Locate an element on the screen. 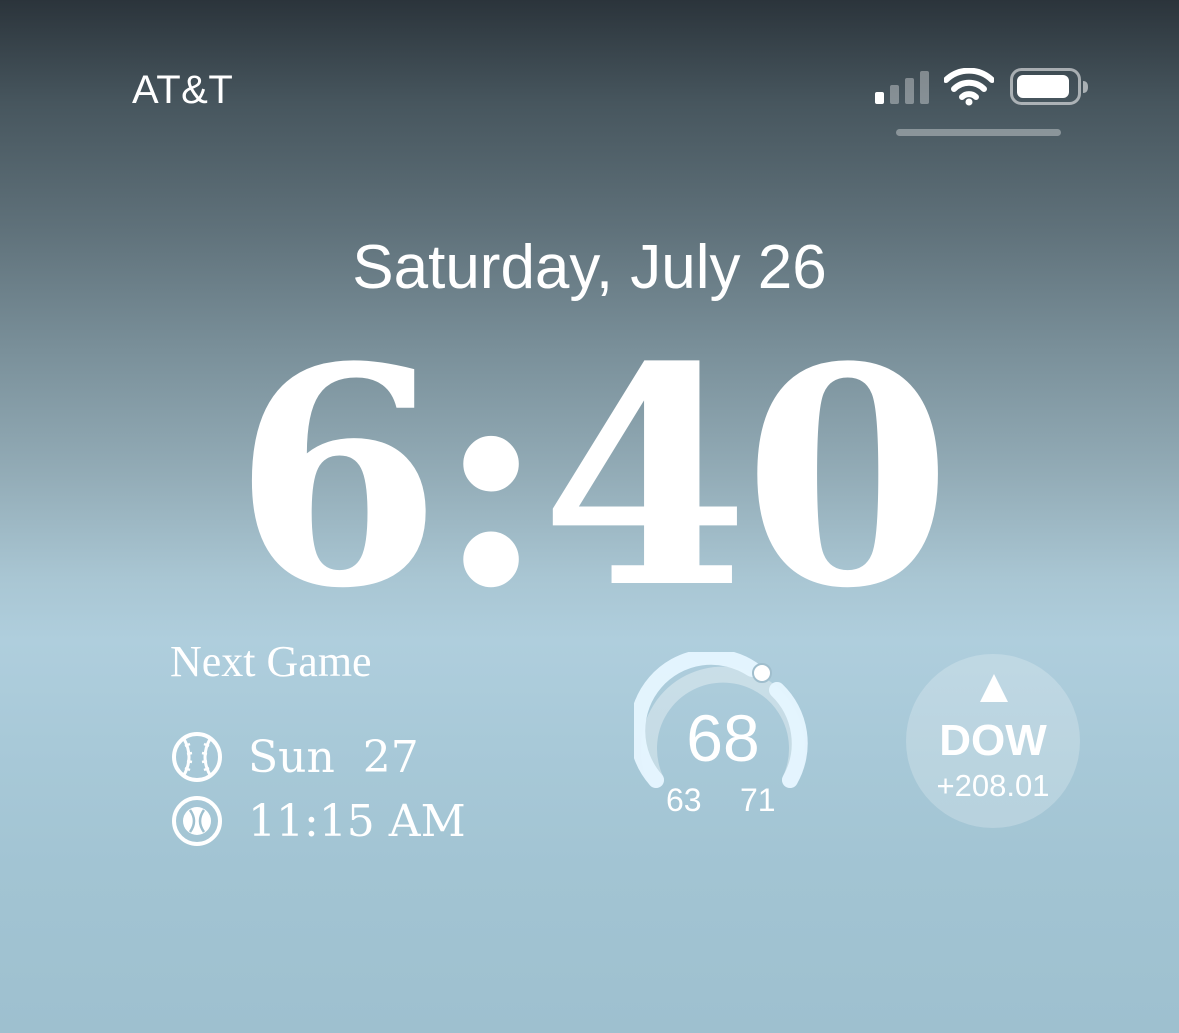 Image resolution: width=1179 pixels, height=1033 pixels. lock-date: Saturday, July 26 is located at coordinates (589, 267).